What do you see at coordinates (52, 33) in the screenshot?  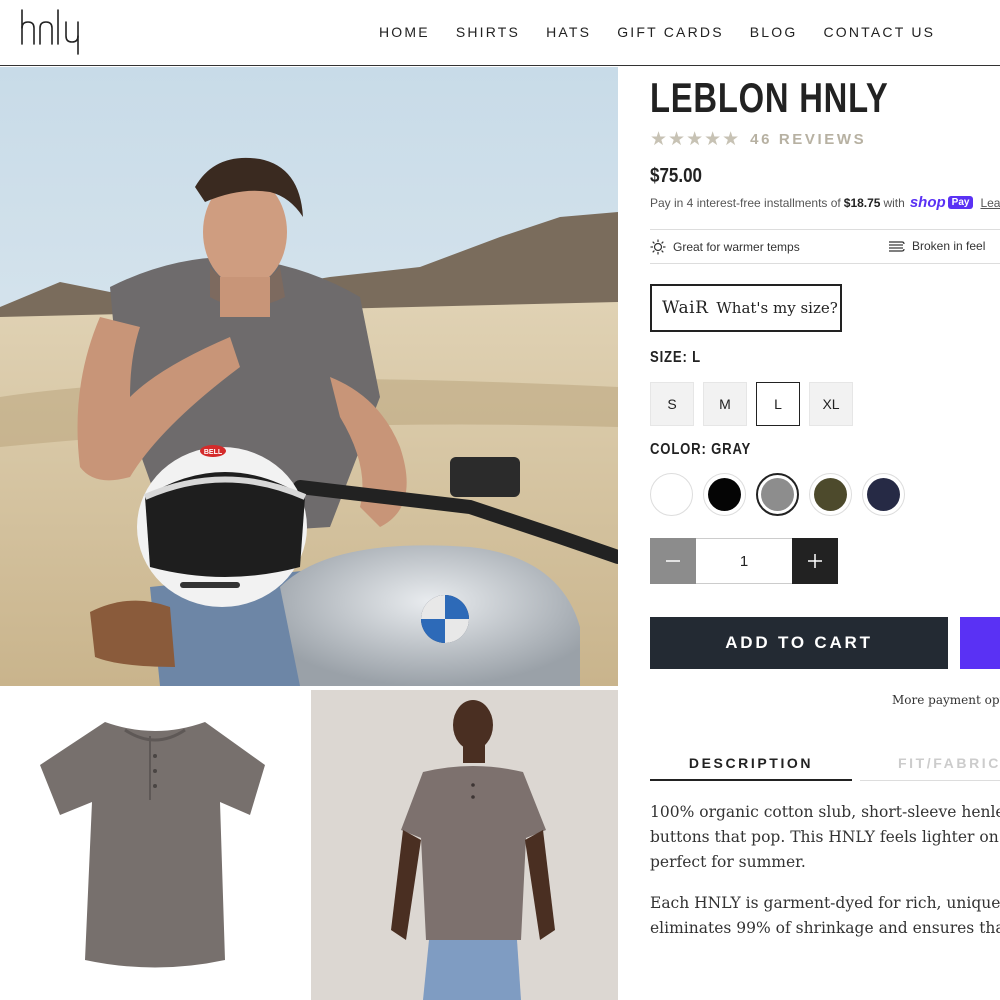 I see `hnly-logo` at bounding box center [52, 33].